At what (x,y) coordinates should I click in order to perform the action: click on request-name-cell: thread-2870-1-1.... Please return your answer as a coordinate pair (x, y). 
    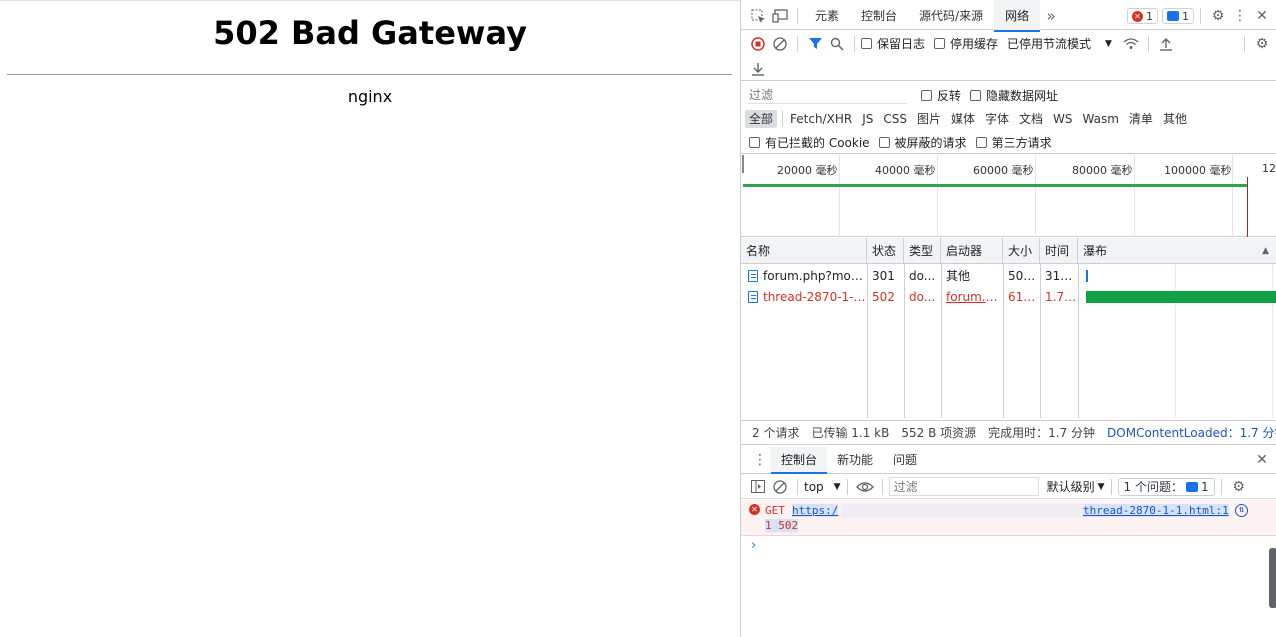
    Looking at the image, I should click on (805, 297).